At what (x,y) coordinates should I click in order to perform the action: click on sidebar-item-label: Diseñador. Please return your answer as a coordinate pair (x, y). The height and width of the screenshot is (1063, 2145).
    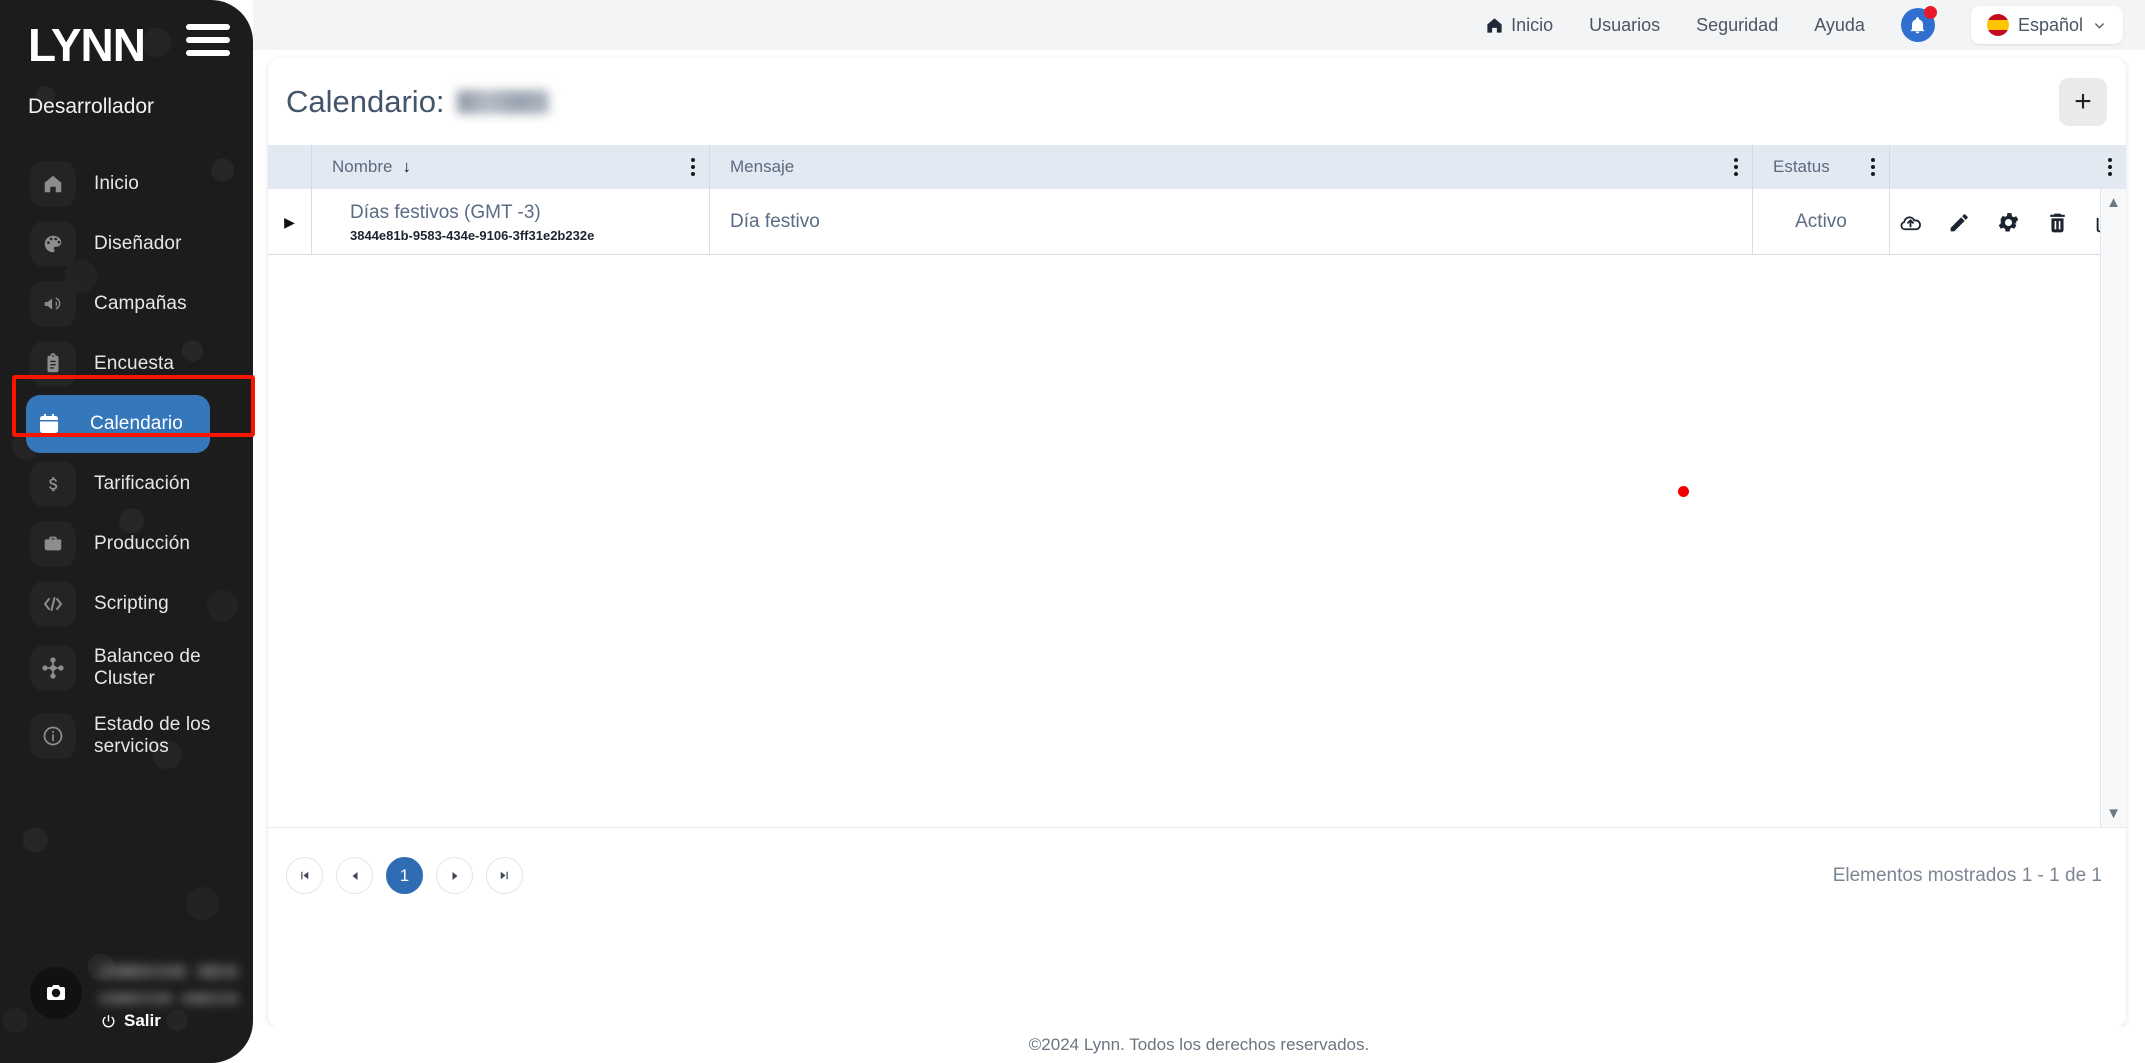
    Looking at the image, I should click on (138, 243).